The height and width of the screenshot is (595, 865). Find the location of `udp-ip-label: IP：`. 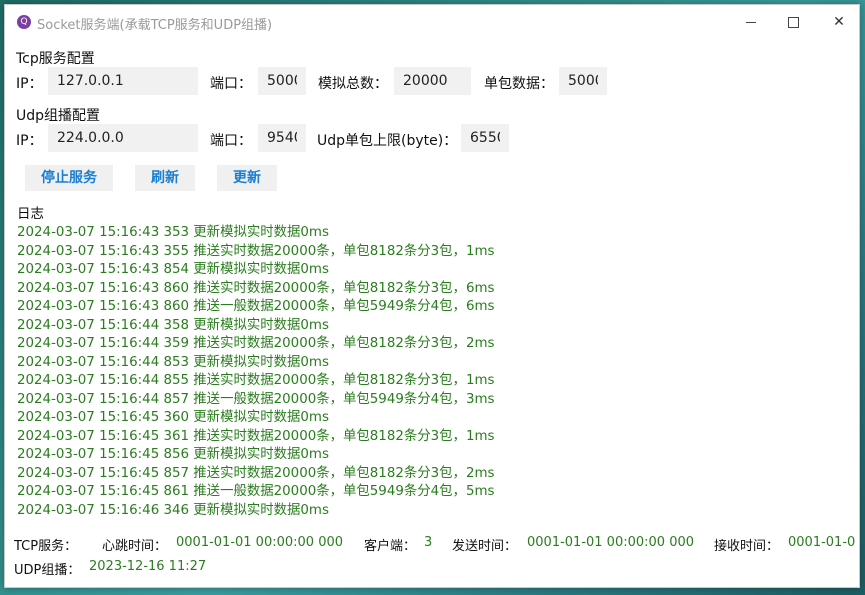

udp-ip-label: IP： is located at coordinates (29, 141).